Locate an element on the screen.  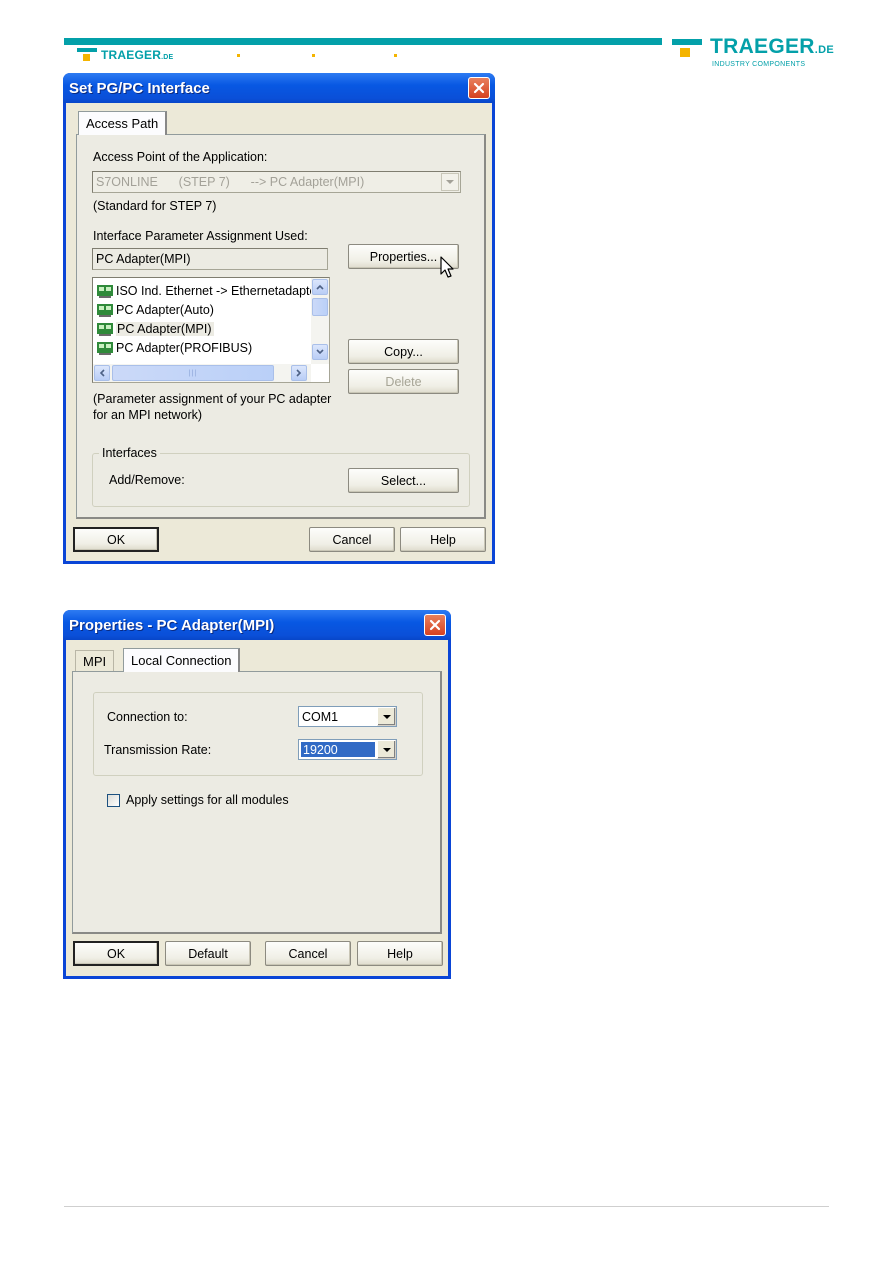
apply-all-checkbox is located at coordinates (113, 800).